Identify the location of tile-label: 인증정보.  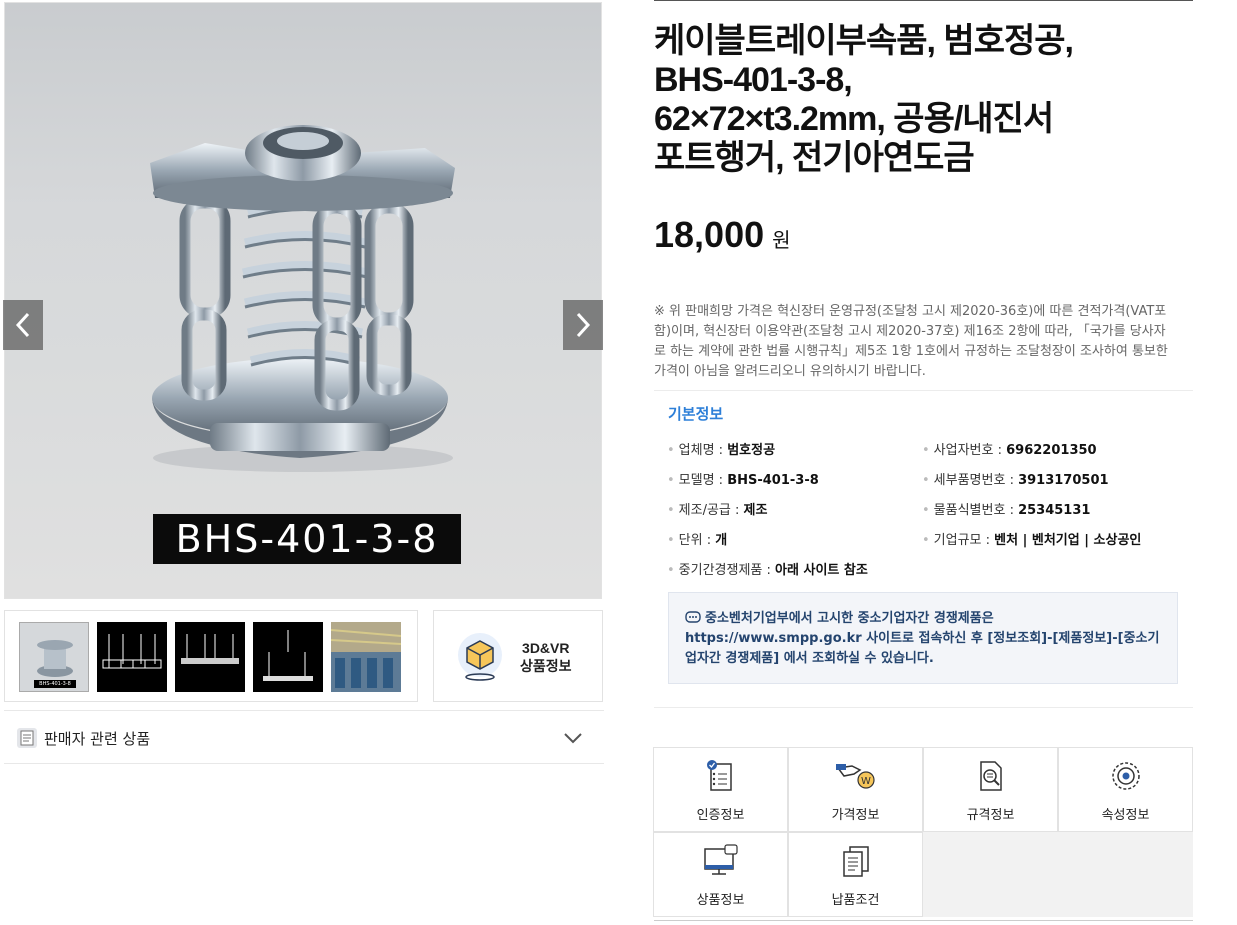
(720, 815).